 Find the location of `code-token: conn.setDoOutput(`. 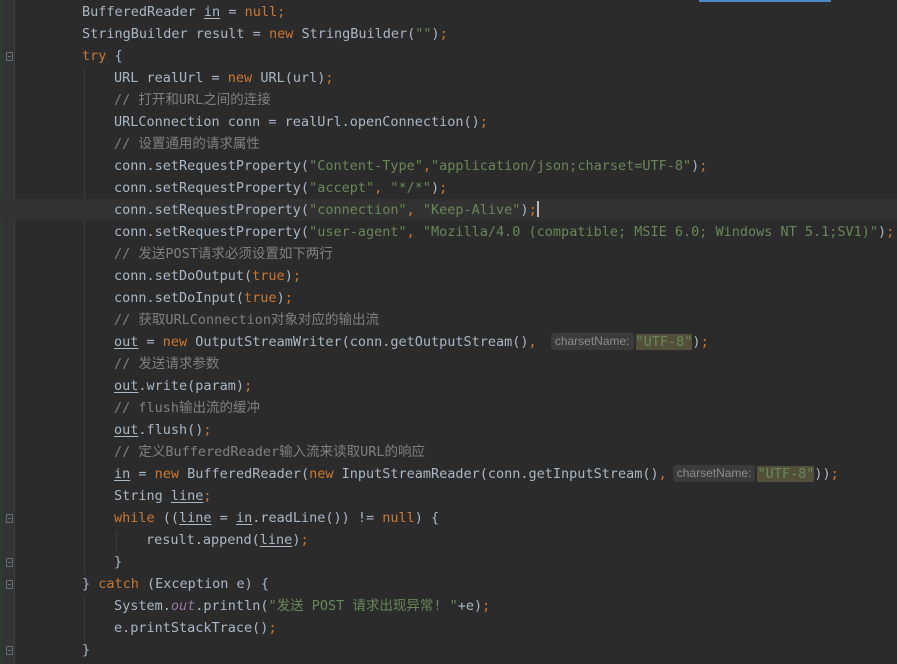

code-token: conn.setDoOutput( is located at coordinates (183, 276).